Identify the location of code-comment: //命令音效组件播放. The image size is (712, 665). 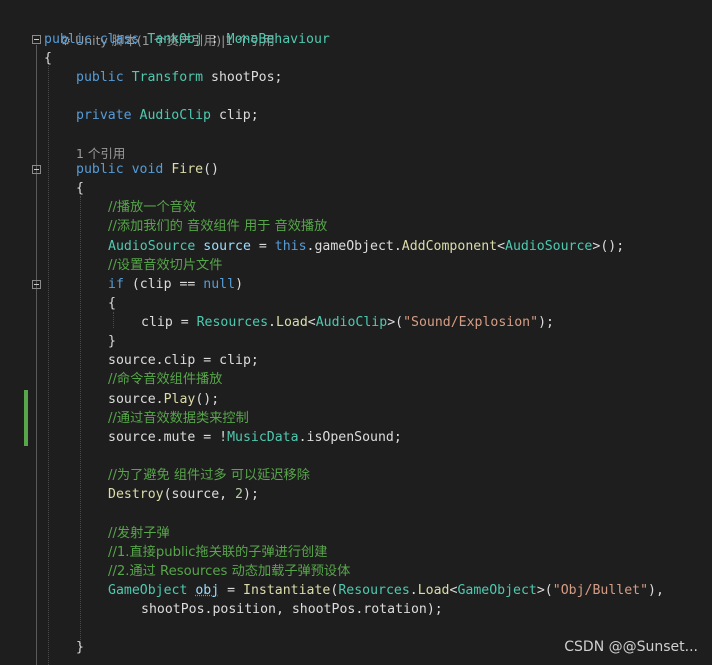
(165, 379).